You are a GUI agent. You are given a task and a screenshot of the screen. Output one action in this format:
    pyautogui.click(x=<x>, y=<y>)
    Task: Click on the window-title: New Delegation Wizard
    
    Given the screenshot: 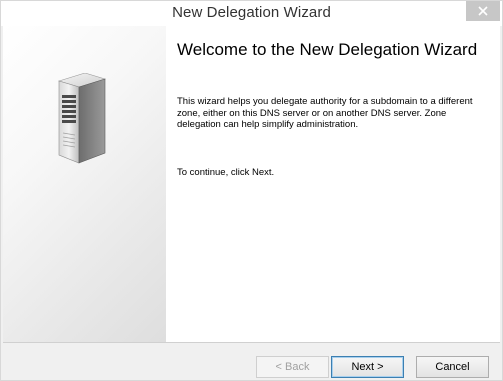 What is the action you would take?
    pyautogui.click(x=251, y=12)
    